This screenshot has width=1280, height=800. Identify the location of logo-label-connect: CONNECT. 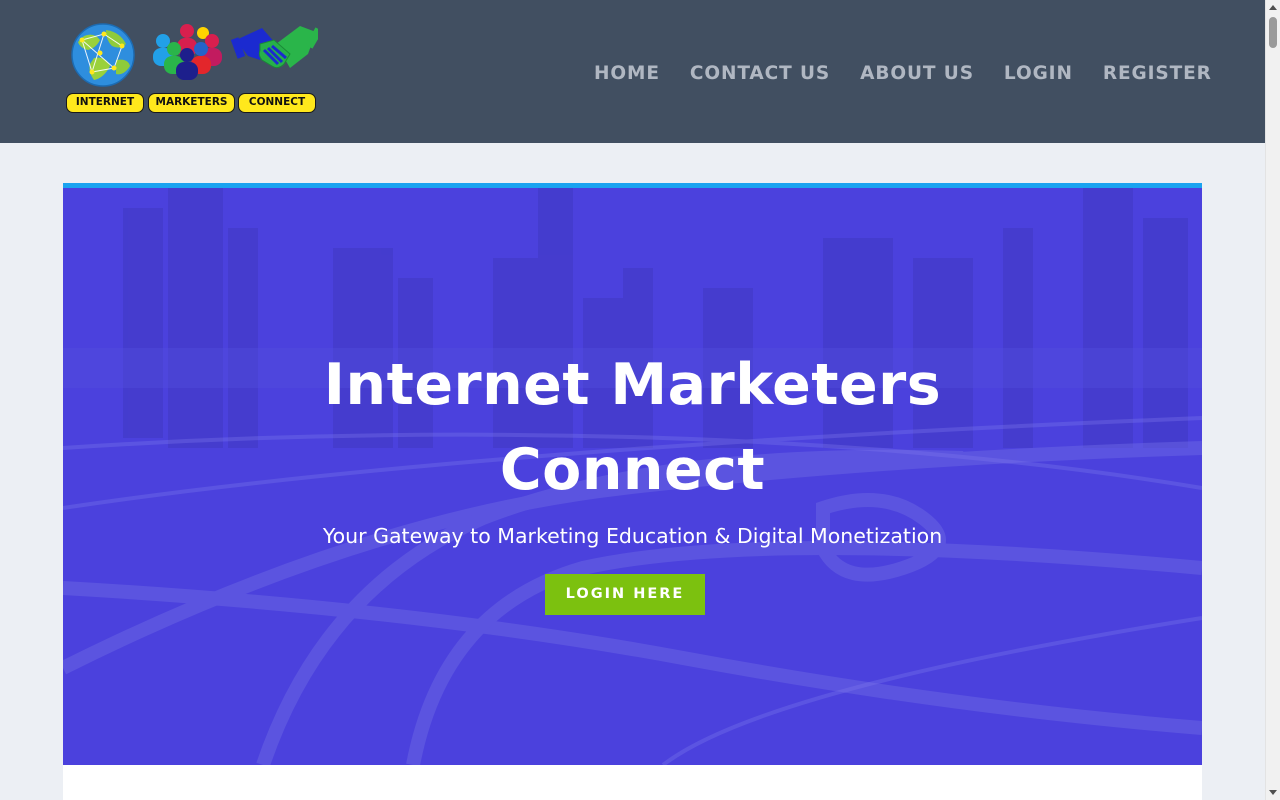
(277, 103).